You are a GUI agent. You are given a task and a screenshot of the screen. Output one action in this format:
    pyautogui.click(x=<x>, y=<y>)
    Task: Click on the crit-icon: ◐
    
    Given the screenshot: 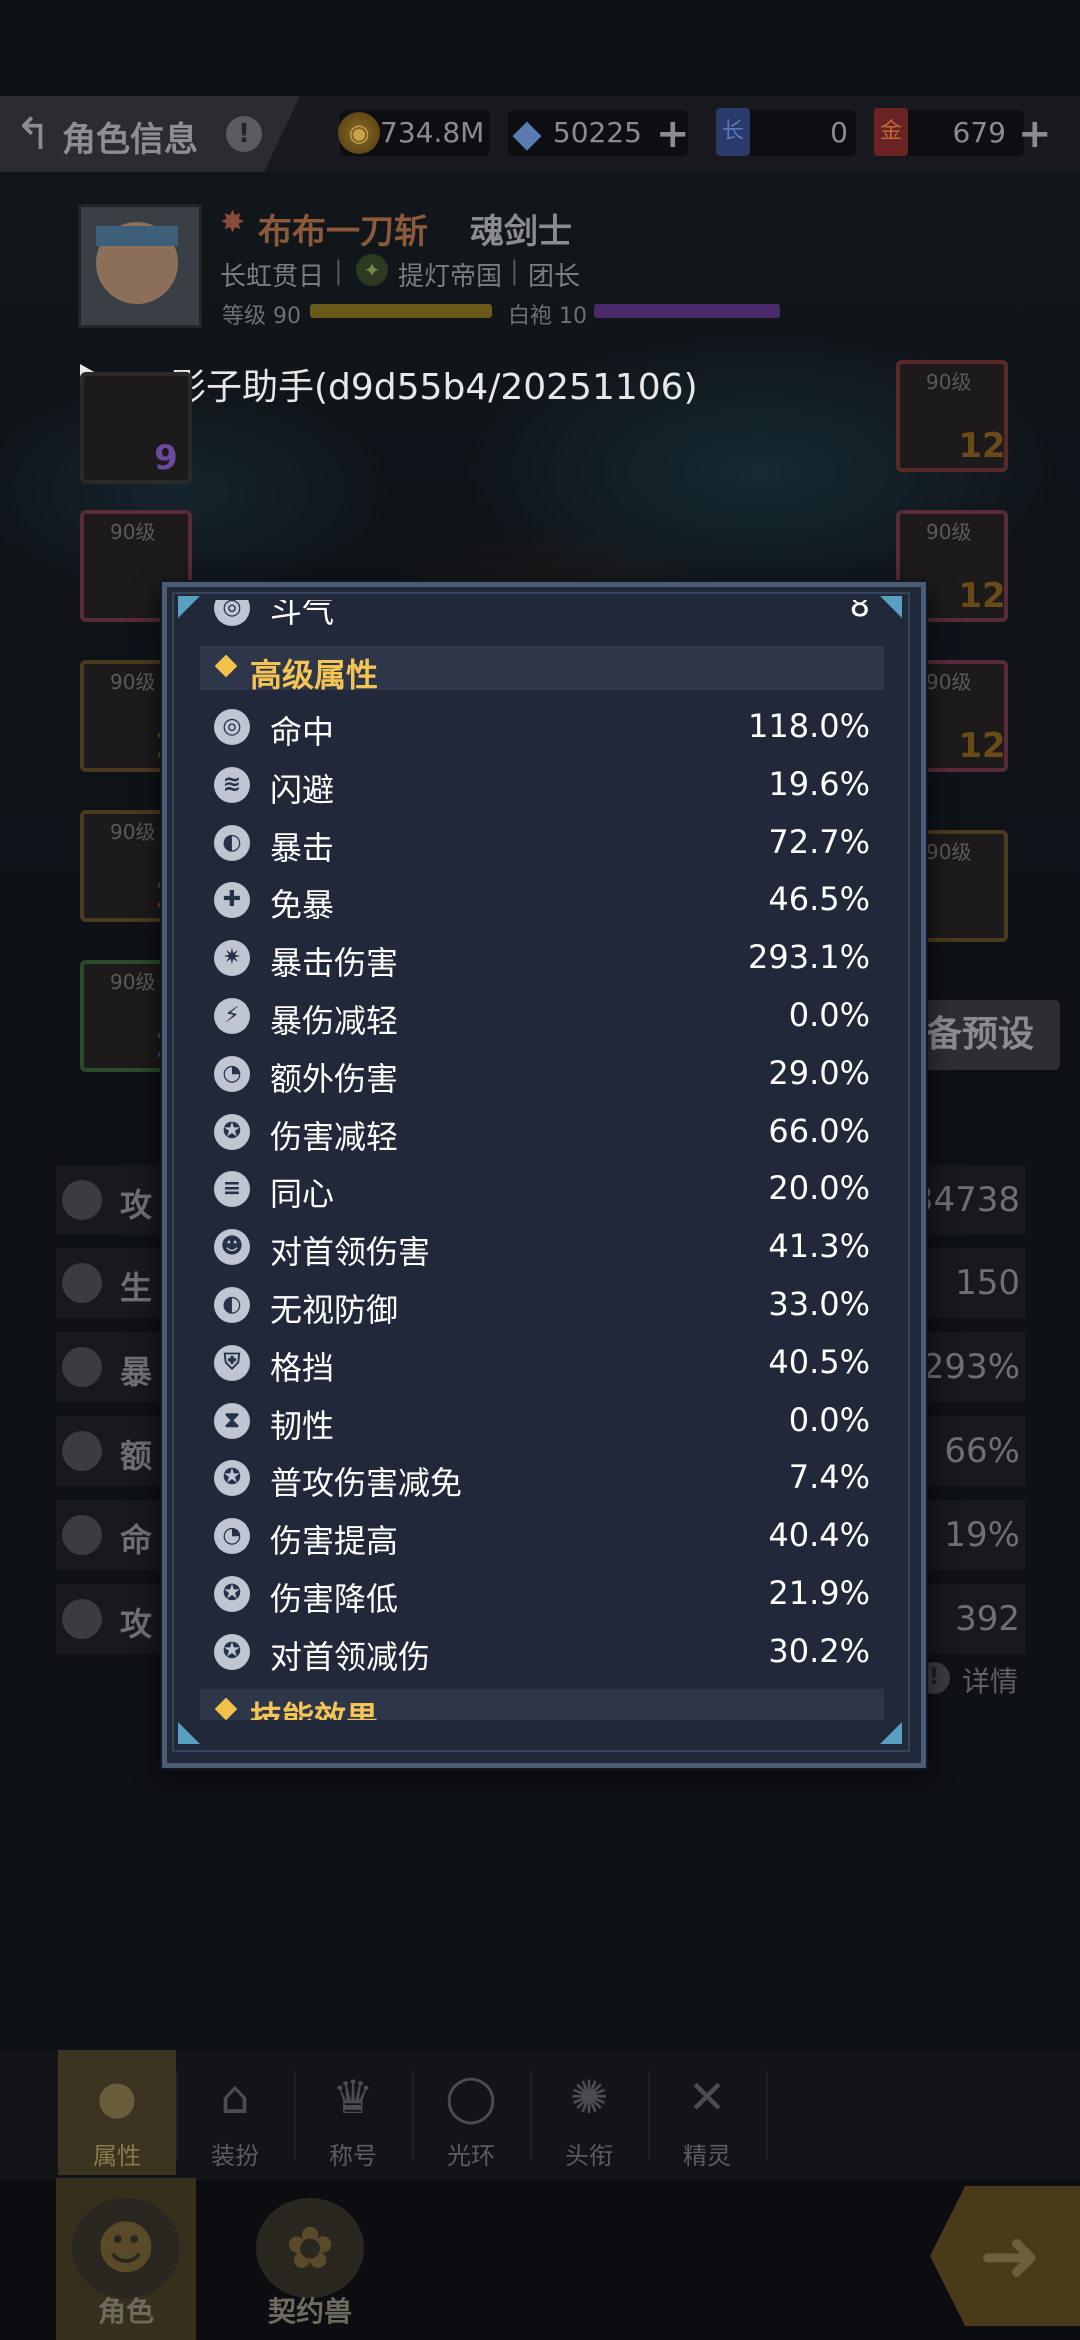 What is the action you would take?
    pyautogui.click(x=232, y=842)
    